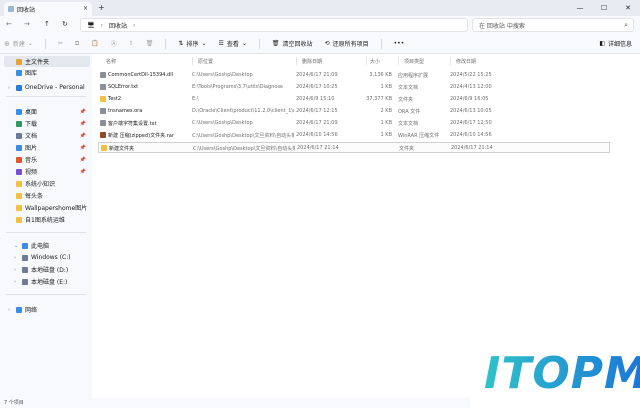  Describe the element at coordinates (77, 44) in the screenshot. I see `copy-icon: ⧉` at that location.